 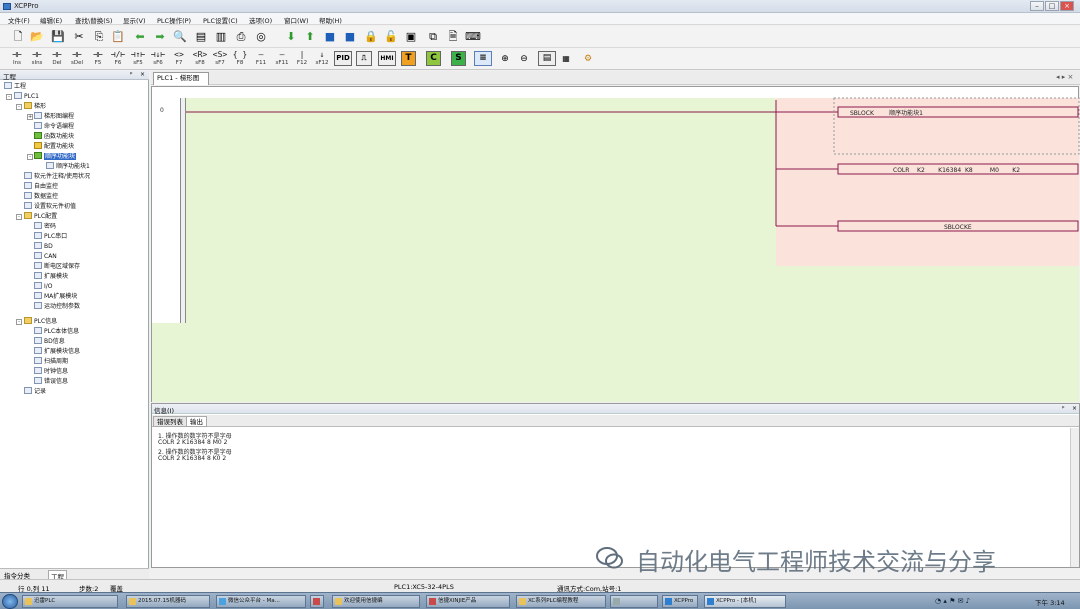 I want to click on panel-close-icon: ×, so click(x=1074, y=408).